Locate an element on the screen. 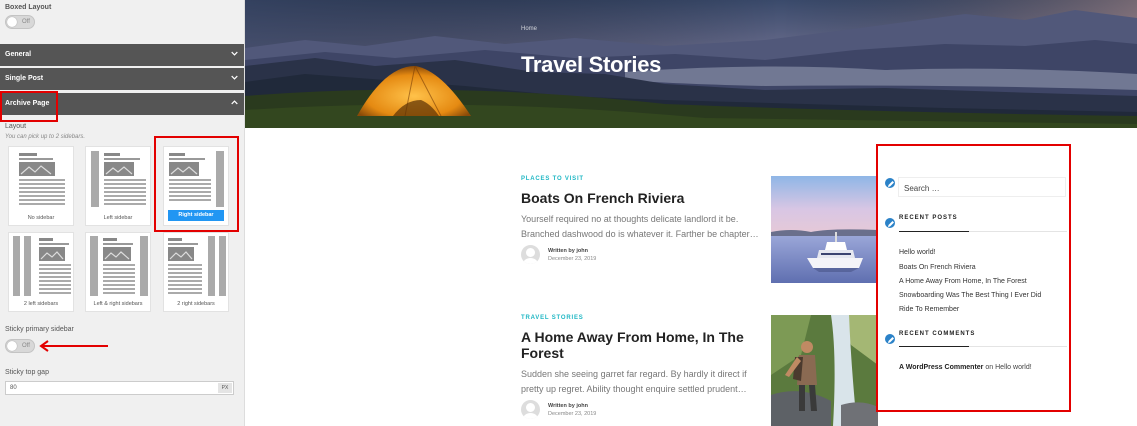 The height and width of the screenshot is (426, 1137). layout-option-2-right-sidebars: 2 right sidebars is located at coordinates (196, 272).